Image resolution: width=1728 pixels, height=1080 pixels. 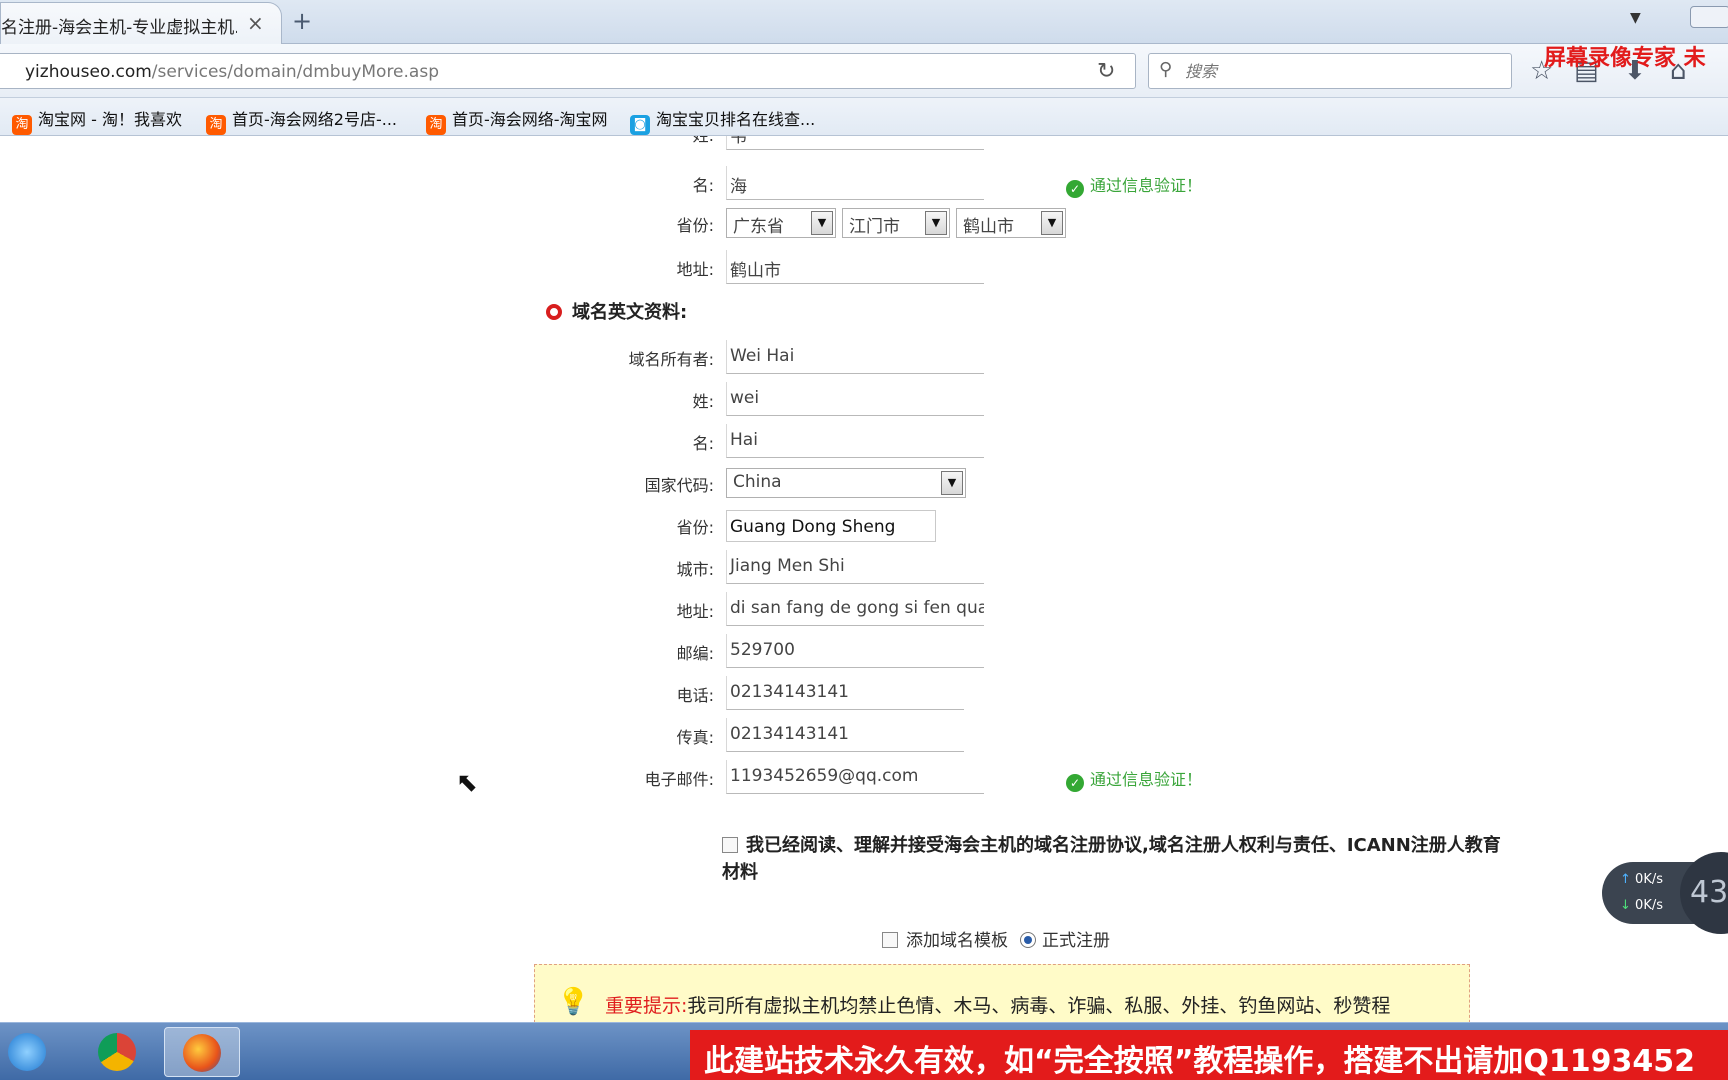 I want to click on district-select: 鹤山市 ▼, so click(x=1011, y=223).